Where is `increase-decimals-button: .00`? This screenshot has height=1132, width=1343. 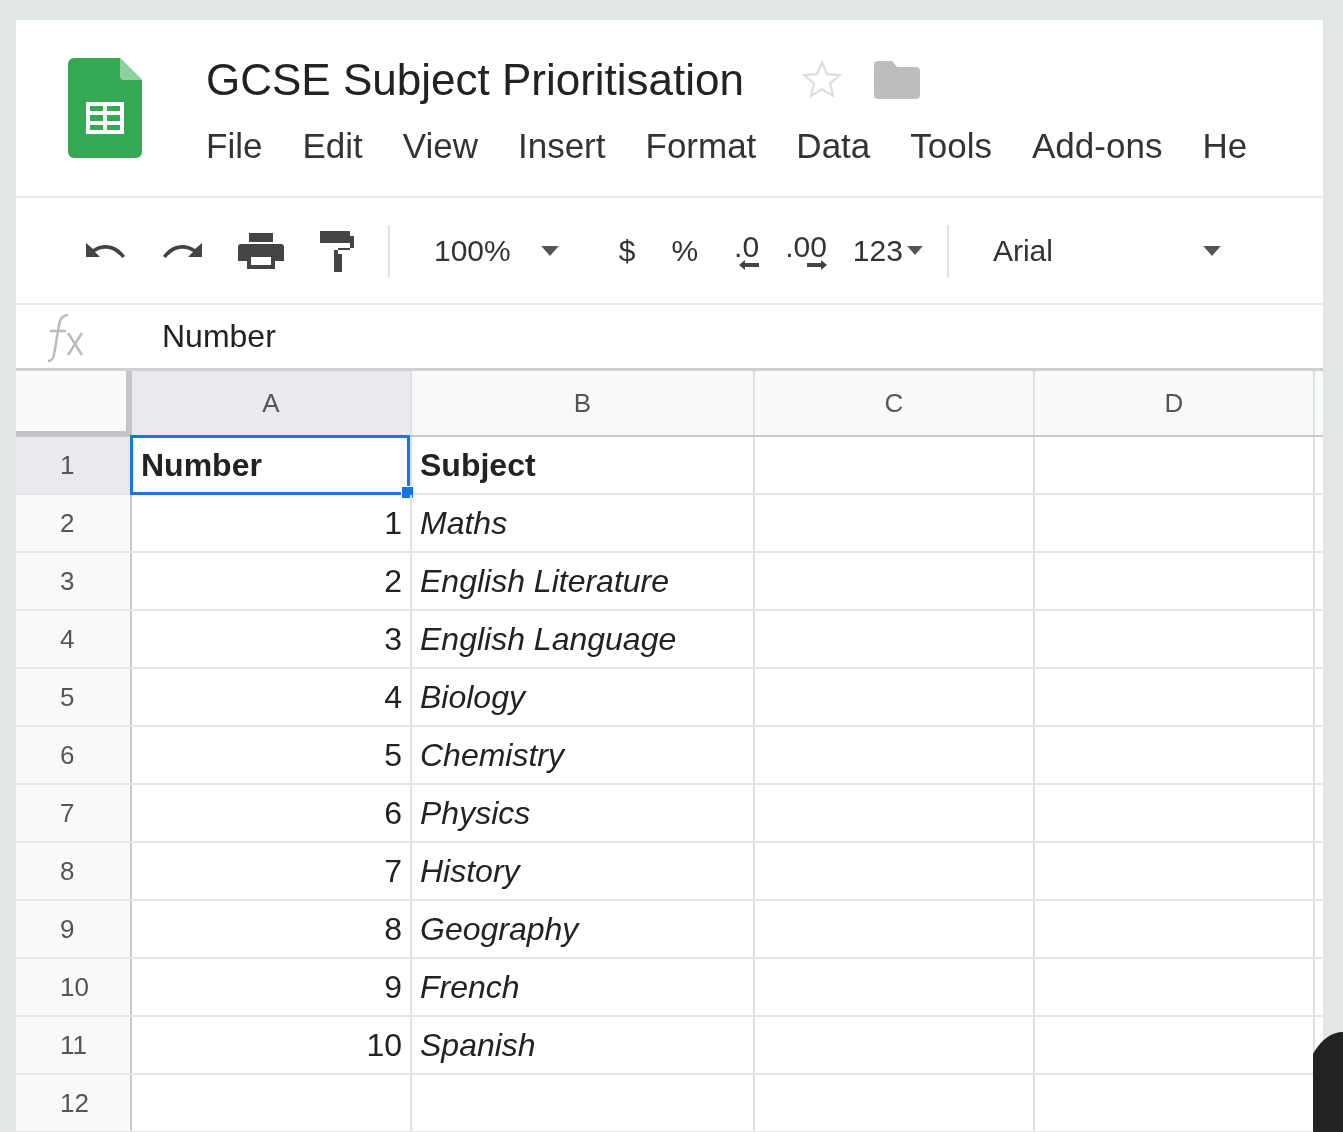 increase-decimals-button: .00 is located at coordinates (806, 250).